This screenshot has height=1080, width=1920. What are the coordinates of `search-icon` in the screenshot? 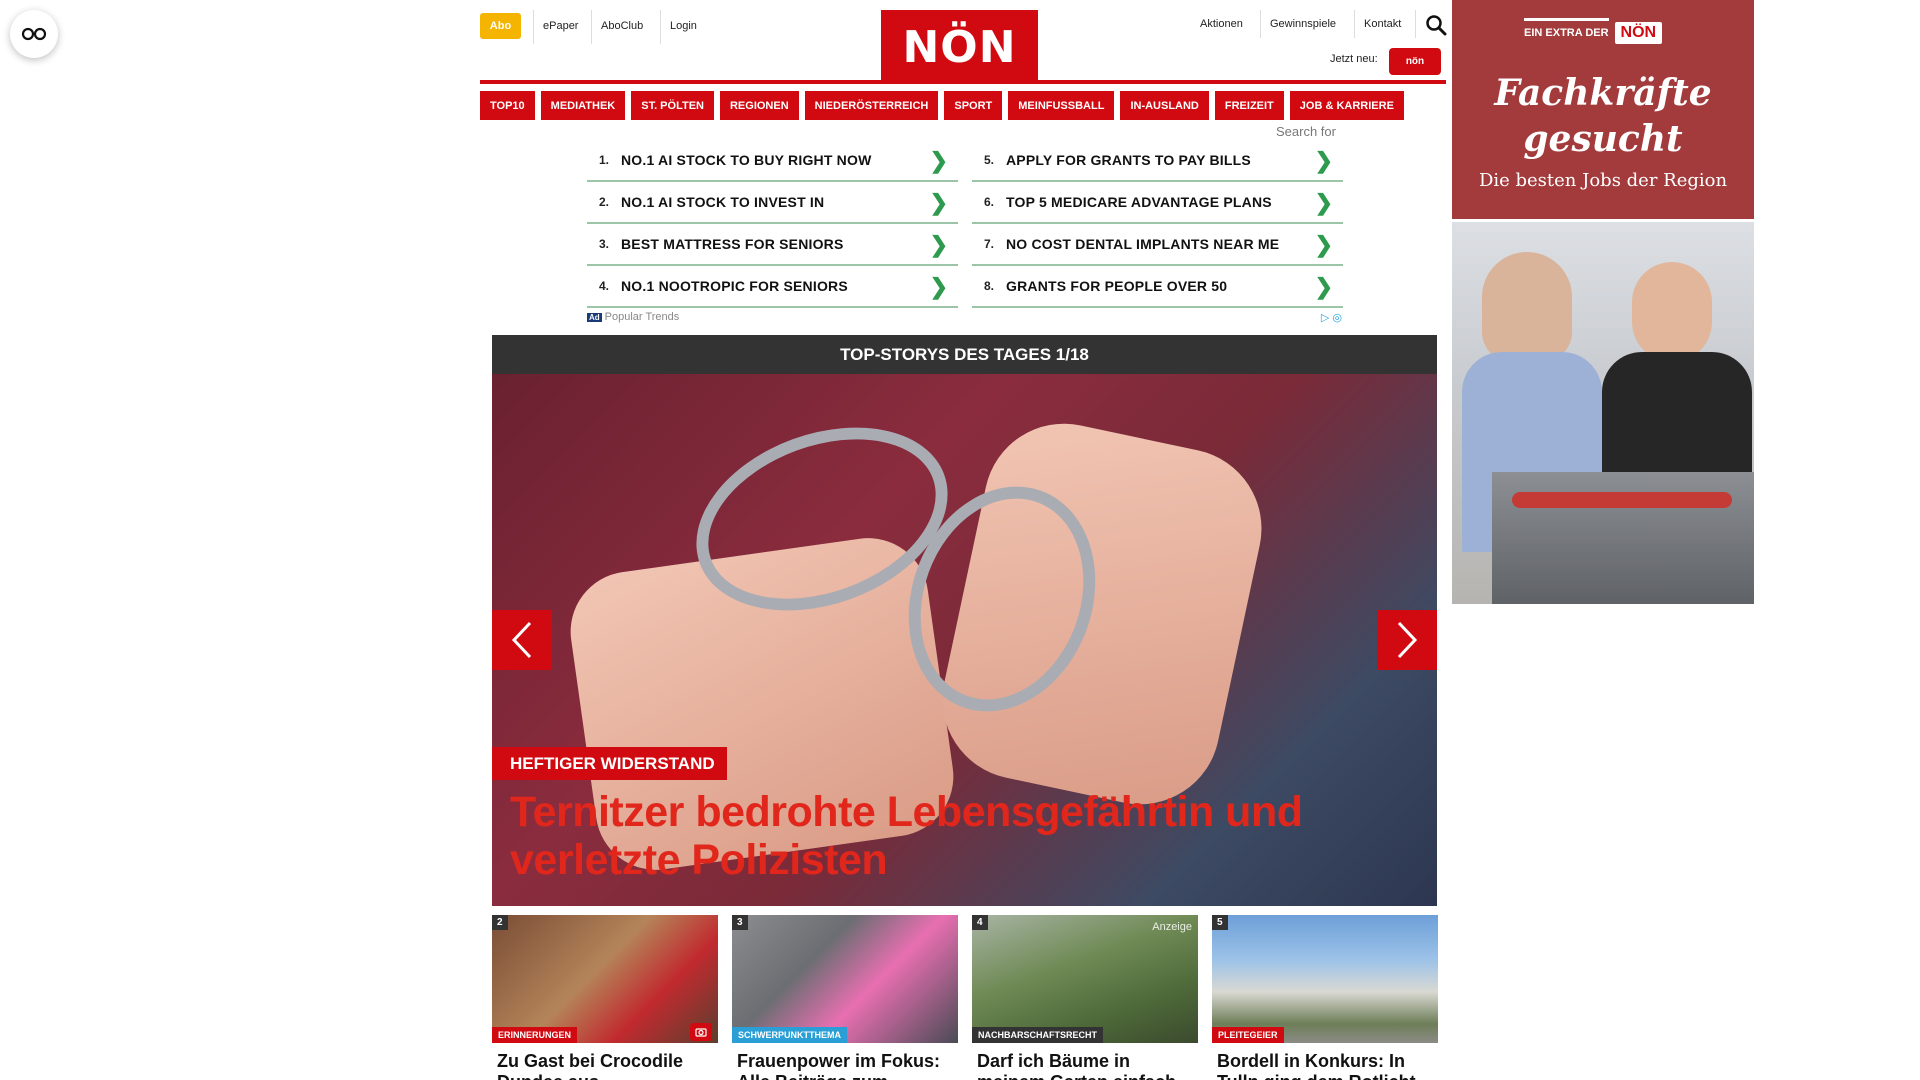 It's located at (1436, 25).